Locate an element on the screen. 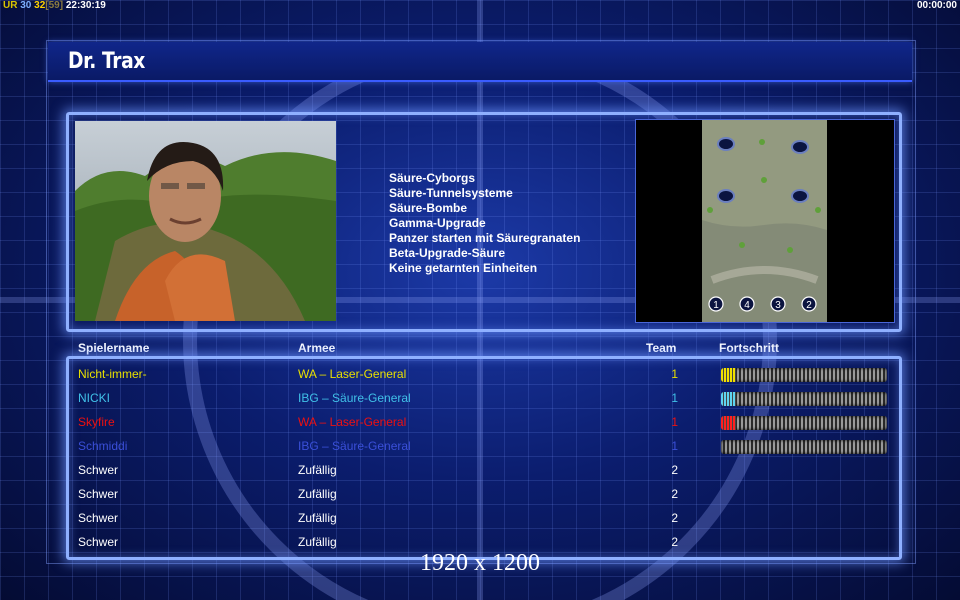 The height and width of the screenshot is (600, 960). minimap: 1 4 3 2 is located at coordinates (764, 221).